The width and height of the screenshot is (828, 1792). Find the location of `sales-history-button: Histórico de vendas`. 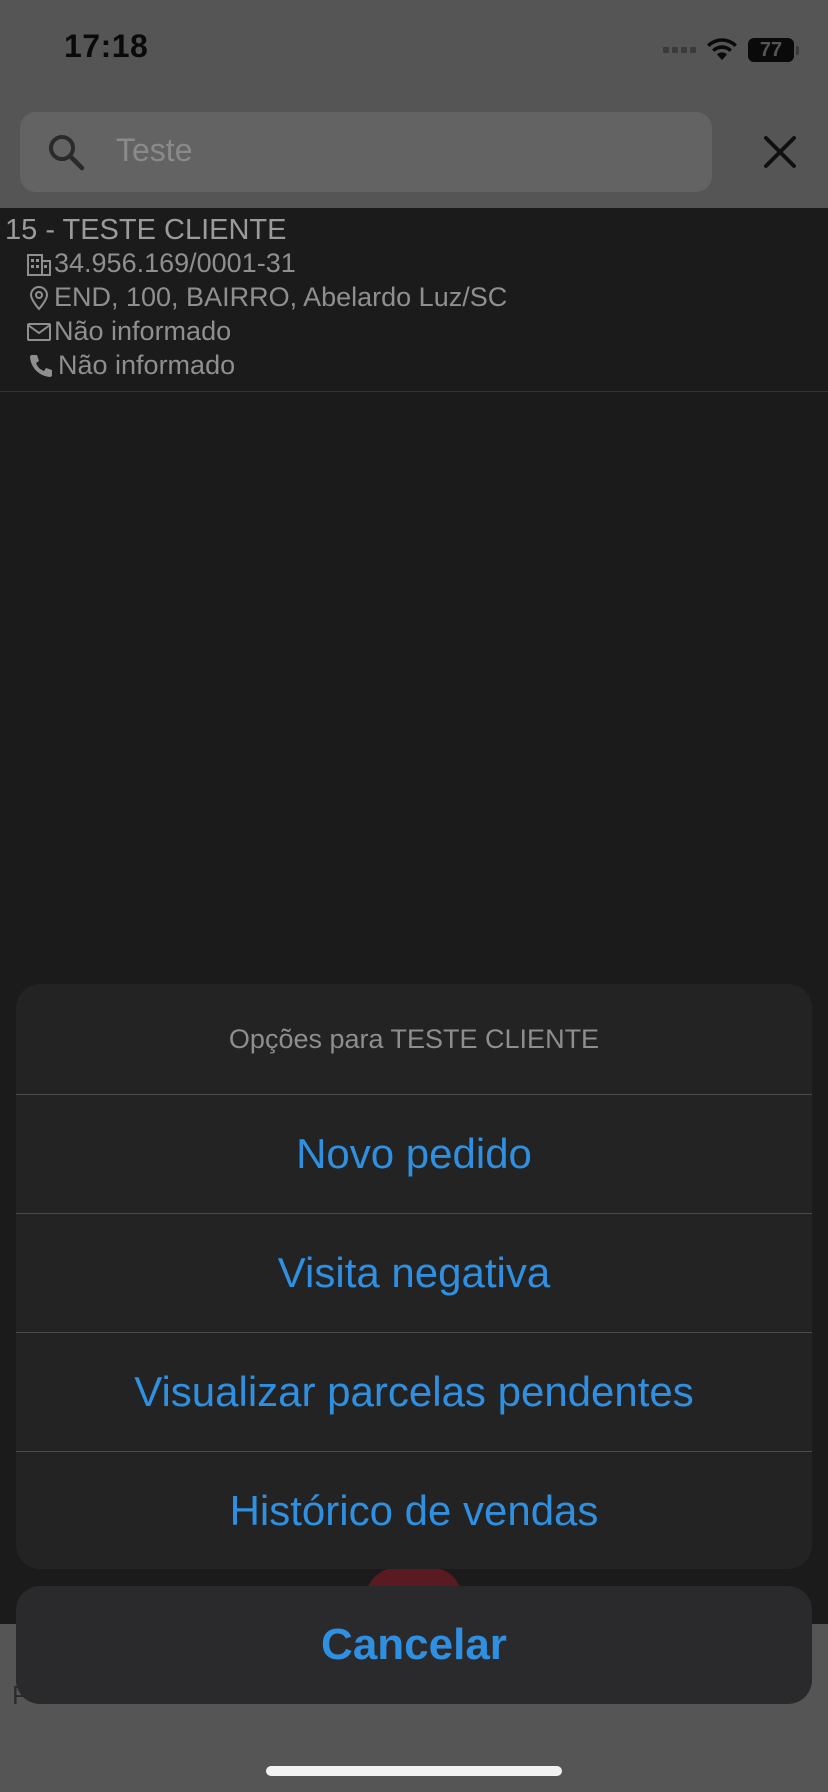

sales-history-button: Histórico de vendas is located at coordinates (414, 1510).